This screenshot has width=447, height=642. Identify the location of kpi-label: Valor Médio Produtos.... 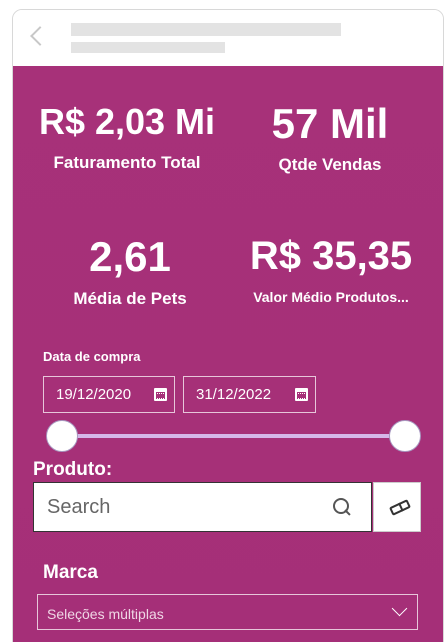
(331, 297).